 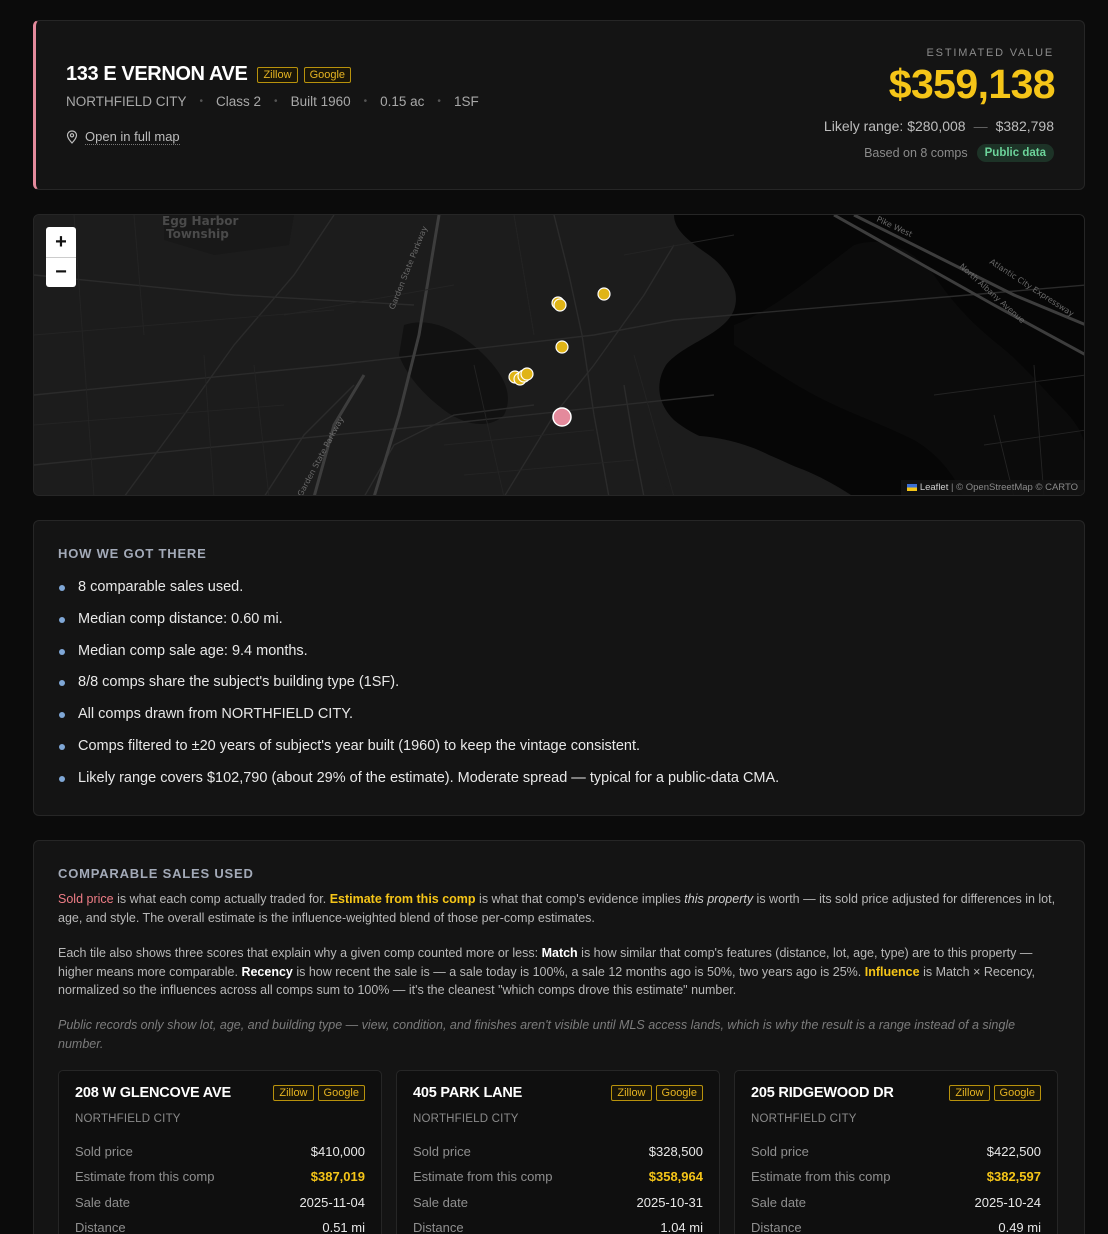 I want to click on comp-row-distance: Distance 0.49 mi, so click(x=896, y=1227).